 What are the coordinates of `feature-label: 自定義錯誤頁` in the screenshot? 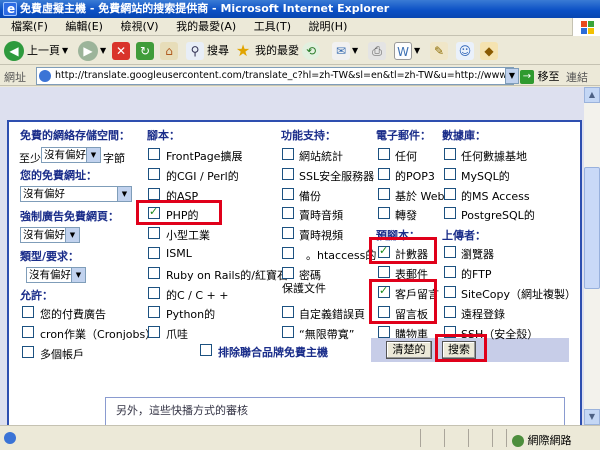 It's located at (332, 314).